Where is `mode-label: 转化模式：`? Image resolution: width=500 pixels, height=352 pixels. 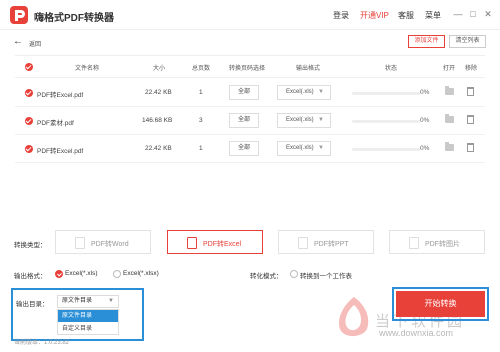
mode-label: 转化模式： is located at coordinates (266, 276).